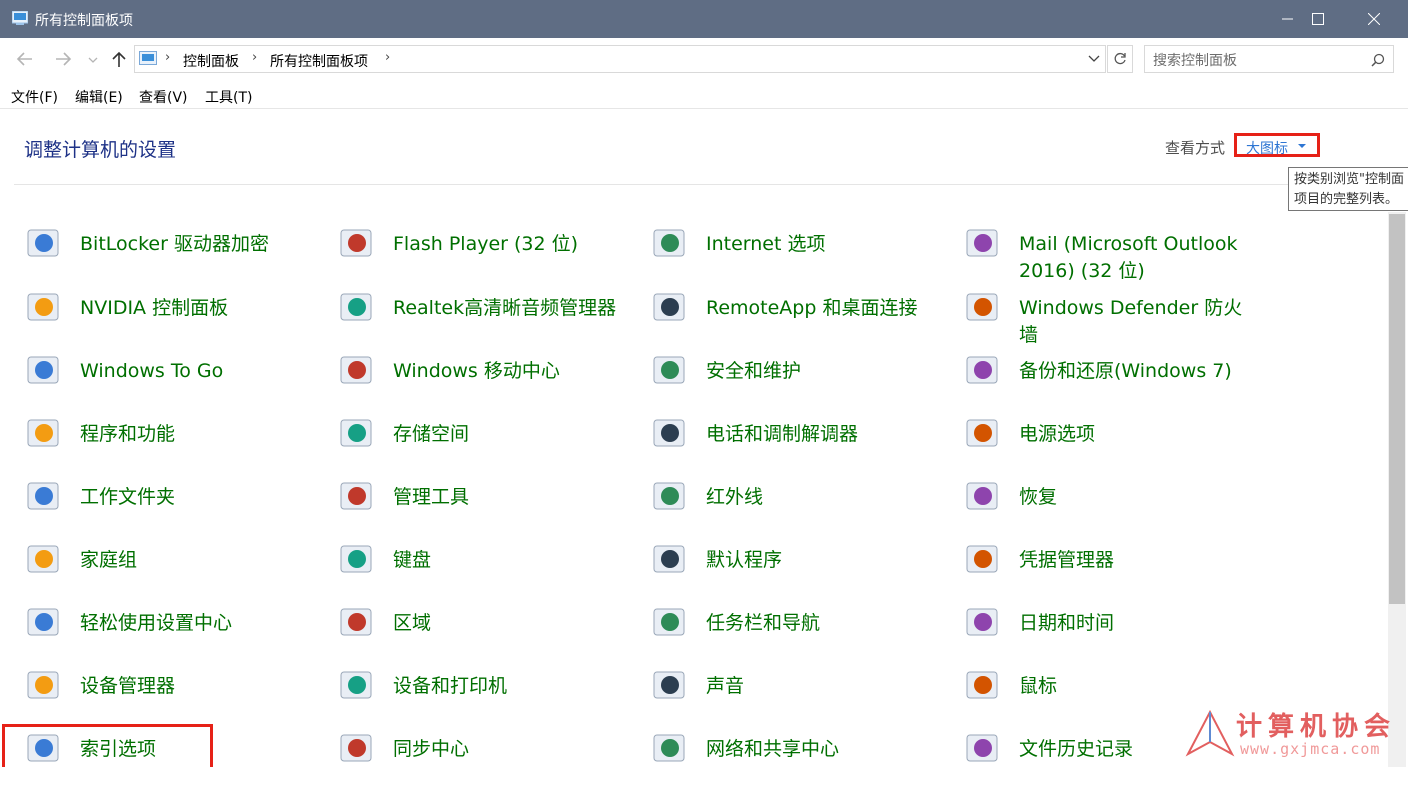 This screenshot has width=1408, height=785. I want to click on control-panel-item: 家庭组, so click(179, 568).